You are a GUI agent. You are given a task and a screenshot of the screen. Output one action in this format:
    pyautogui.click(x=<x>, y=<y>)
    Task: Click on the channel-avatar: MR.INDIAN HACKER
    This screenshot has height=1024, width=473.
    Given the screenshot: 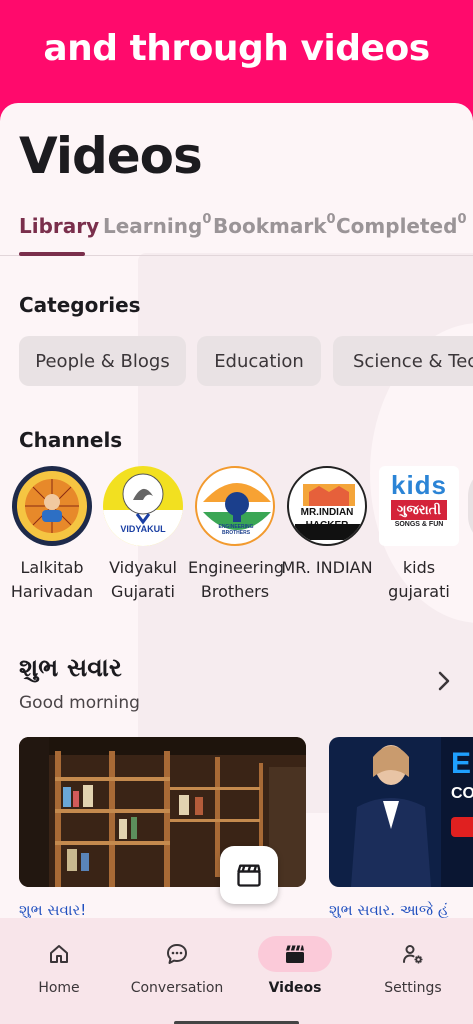 What is the action you would take?
    pyautogui.click(x=327, y=506)
    